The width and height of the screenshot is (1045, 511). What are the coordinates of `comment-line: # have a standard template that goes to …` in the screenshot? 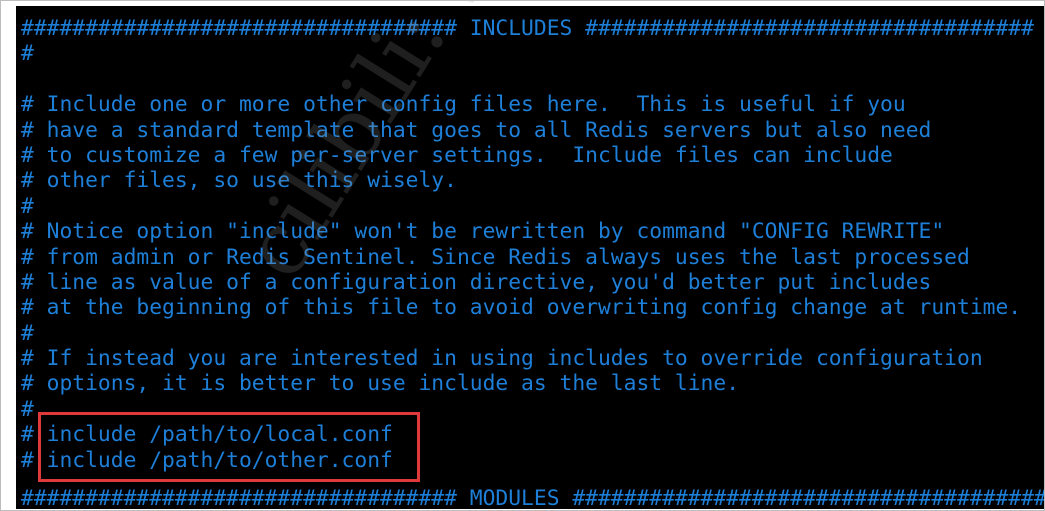 It's located at (476, 130).